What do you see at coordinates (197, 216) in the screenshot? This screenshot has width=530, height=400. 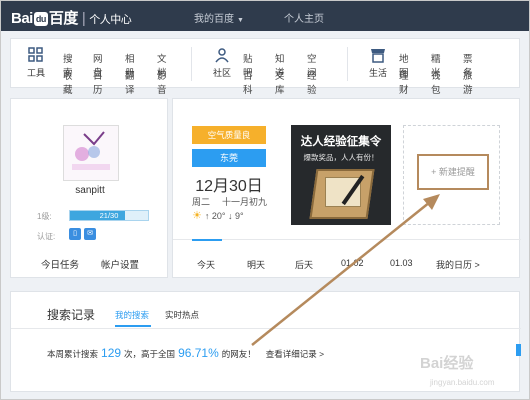 I see `sun-icon: ☀` at bounding box center [197, 216].